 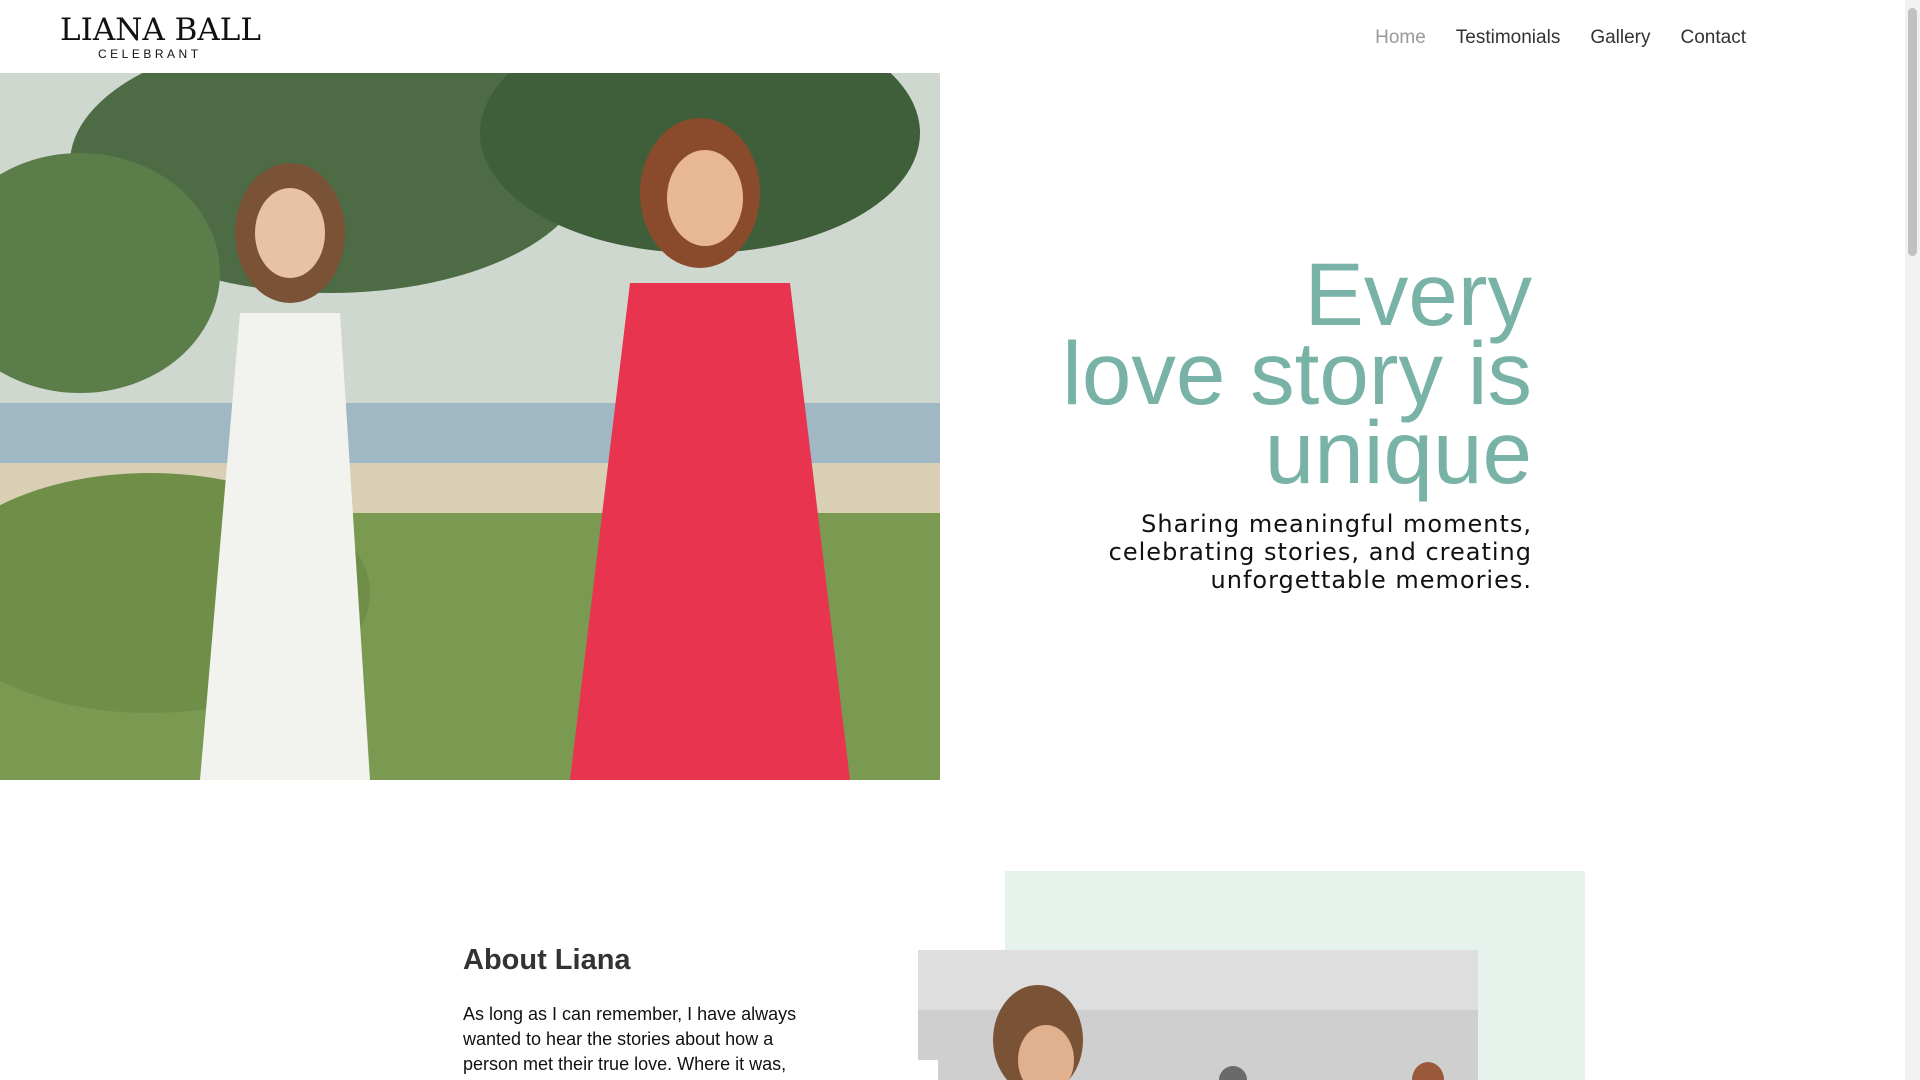 I want to click on site-logo: LIANA BALL CELEBRANT, so click(x=160, y=36).